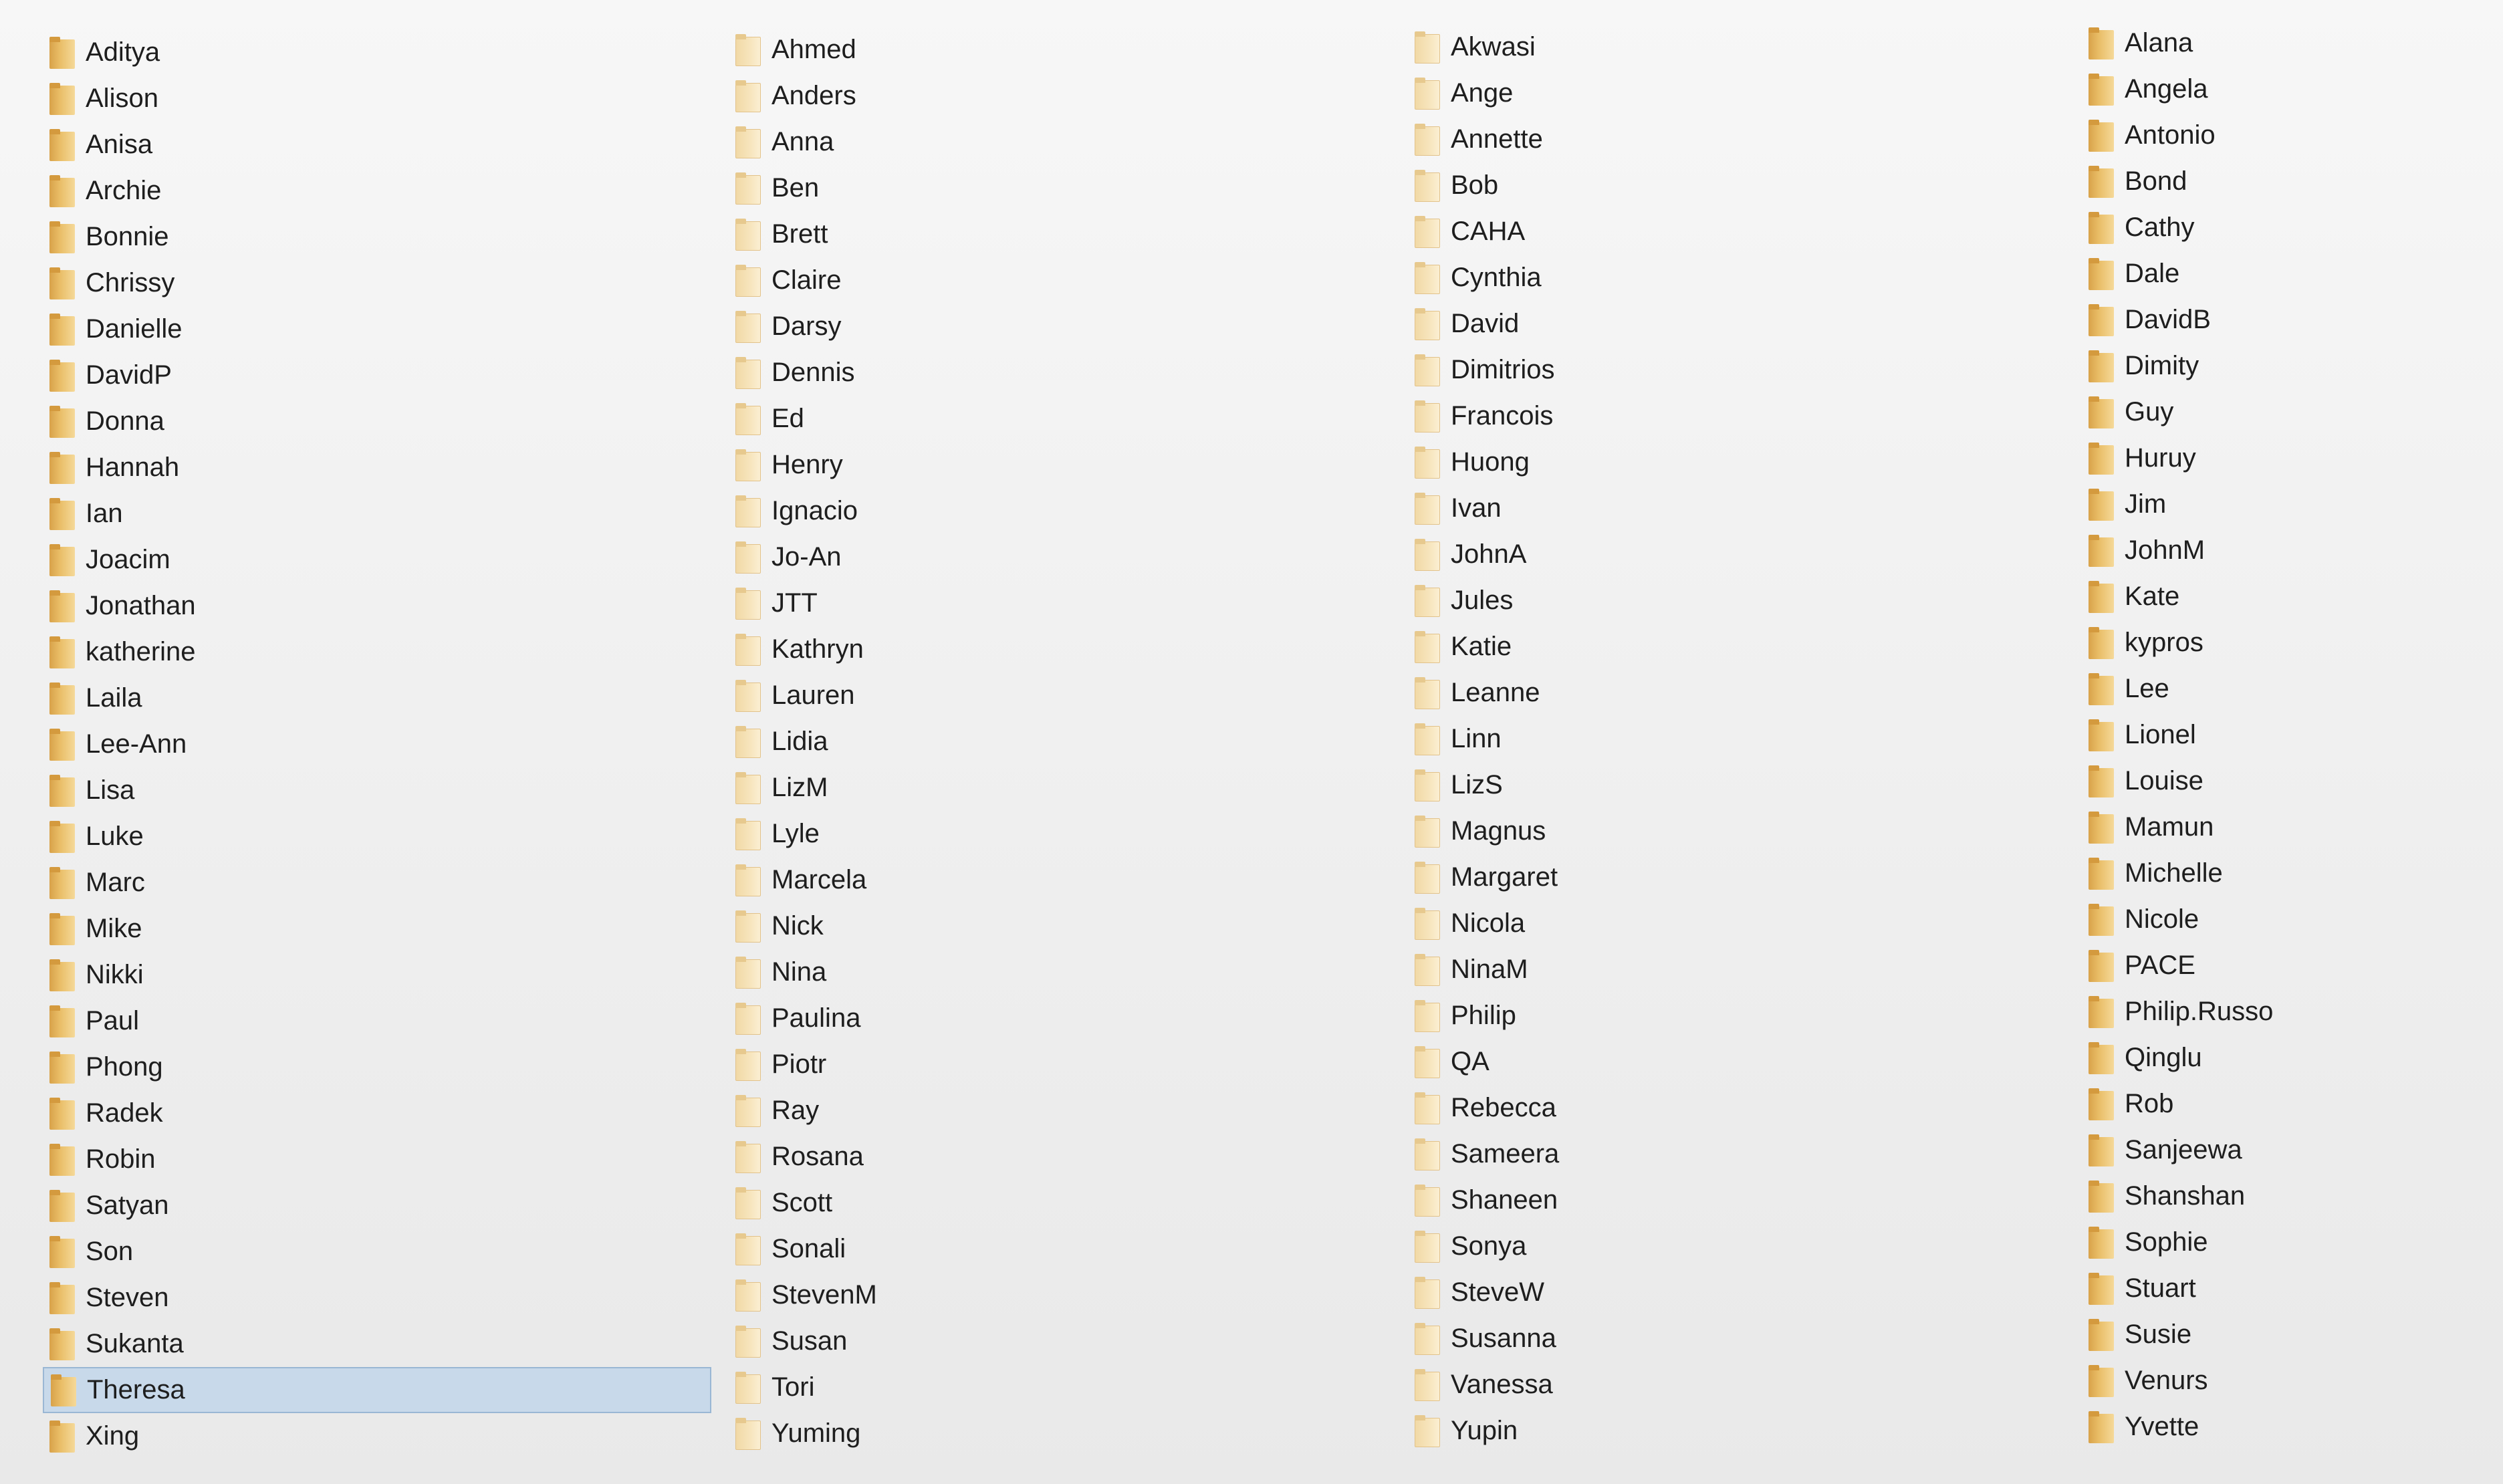  What do you see at coordinates (1742, 554) in the screenshot?
I see `folder-item: JohnA` at bounding box center [1742, 554].